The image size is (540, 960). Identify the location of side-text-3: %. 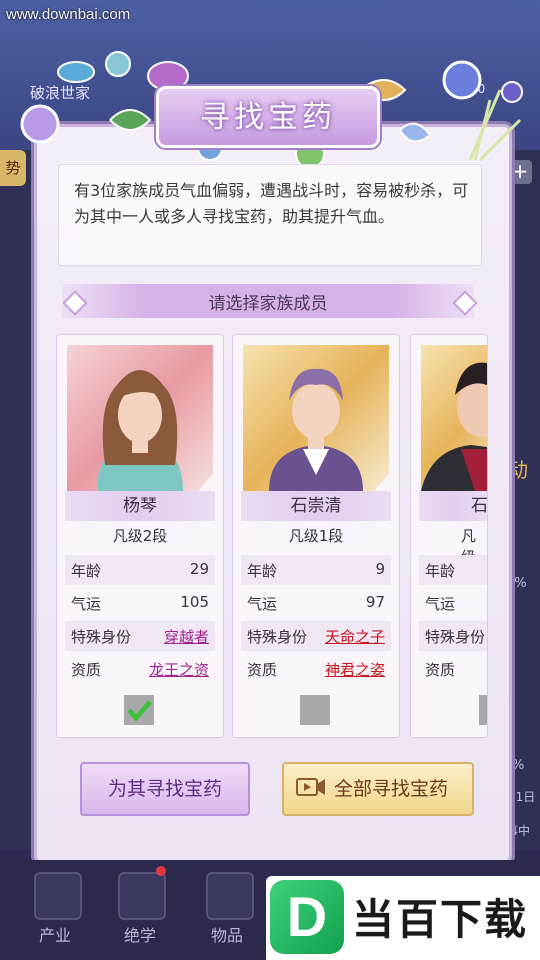
(518, 765).